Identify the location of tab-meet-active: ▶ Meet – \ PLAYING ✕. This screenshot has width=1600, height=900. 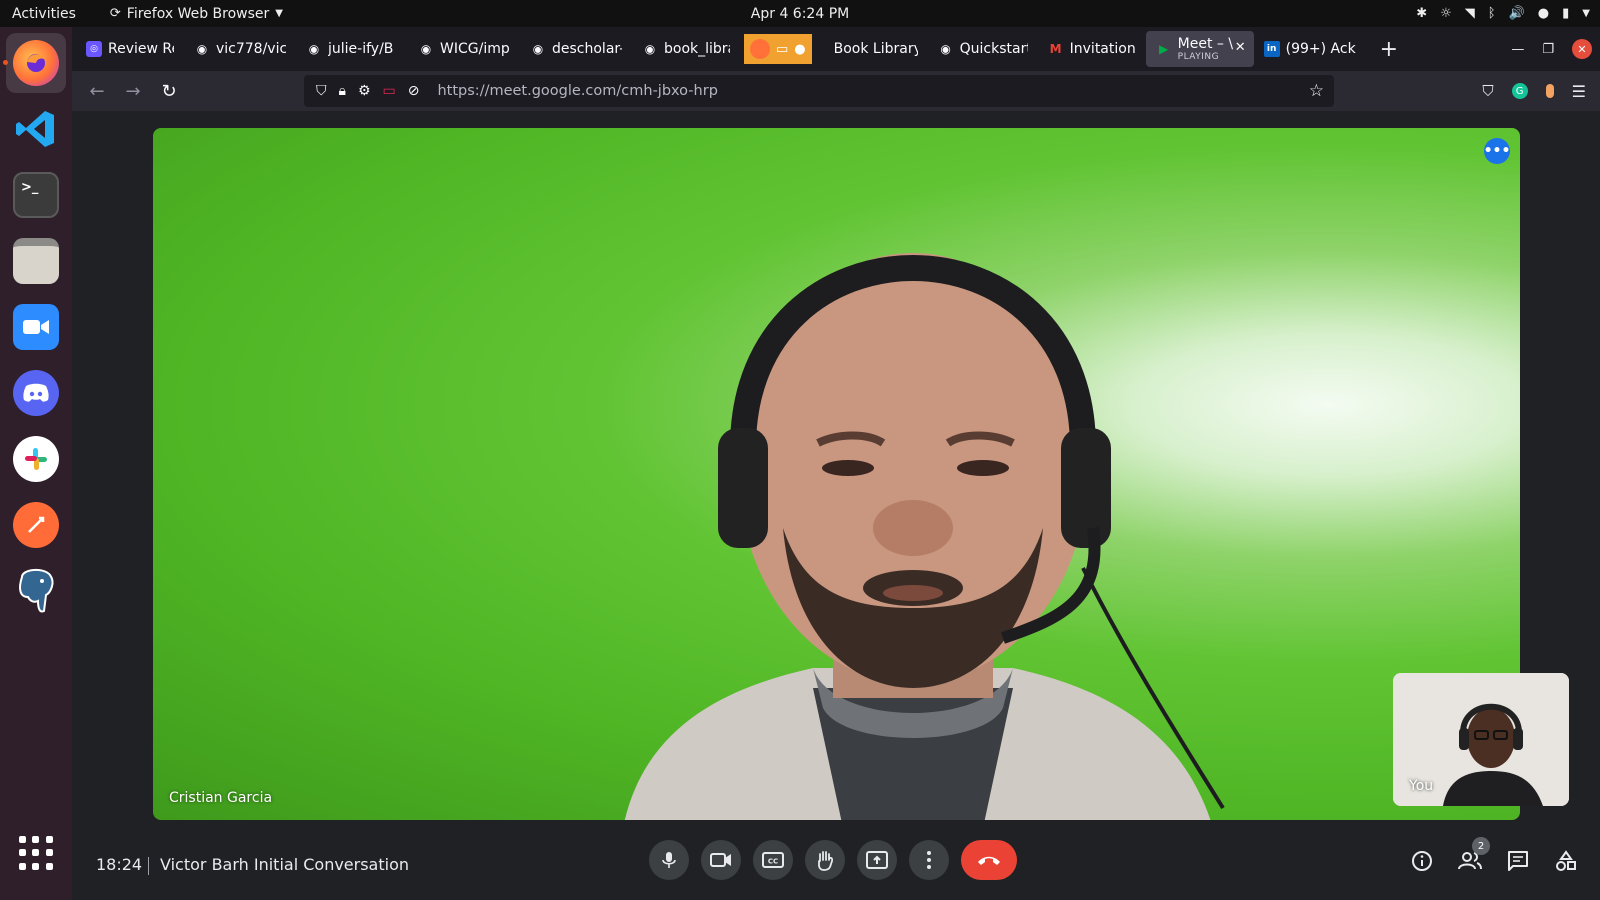
(1199, 49).